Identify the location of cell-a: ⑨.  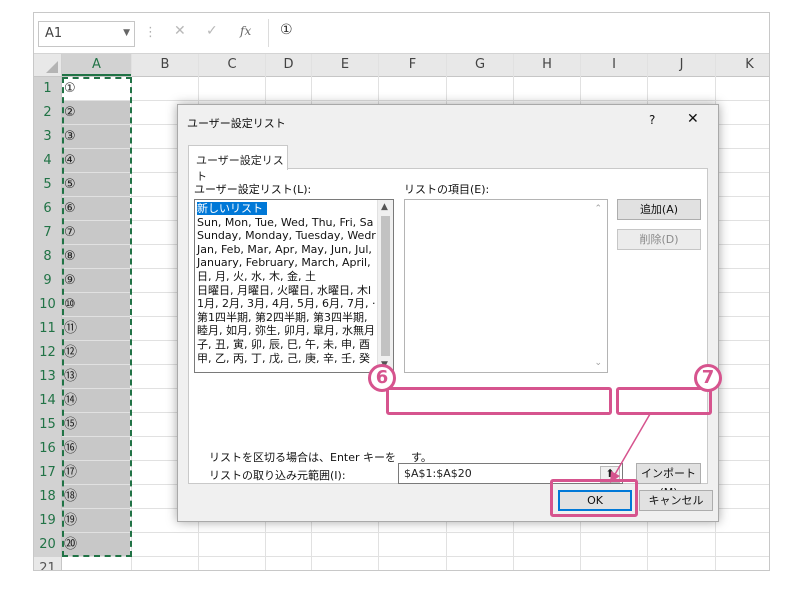
(96, 280).